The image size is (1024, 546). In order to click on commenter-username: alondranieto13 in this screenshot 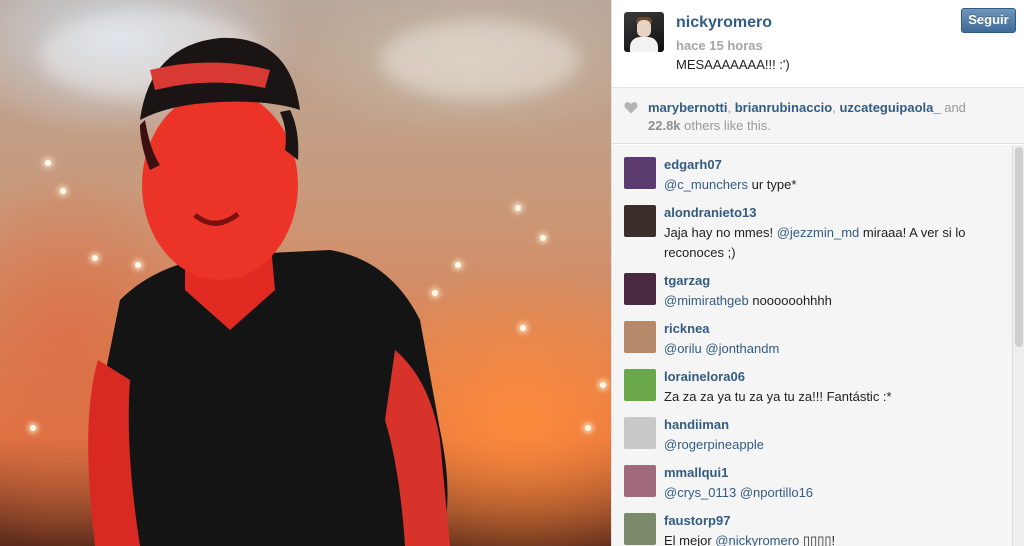, I will do `click(710, 212)`.